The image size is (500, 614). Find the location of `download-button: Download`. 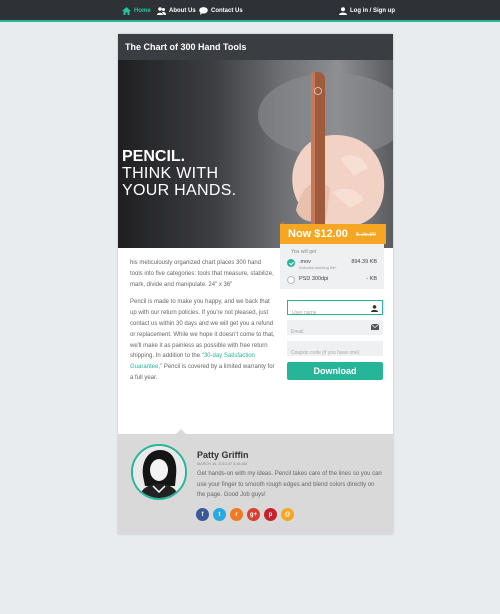

download-button: Download is located at coordinates (335, 371).